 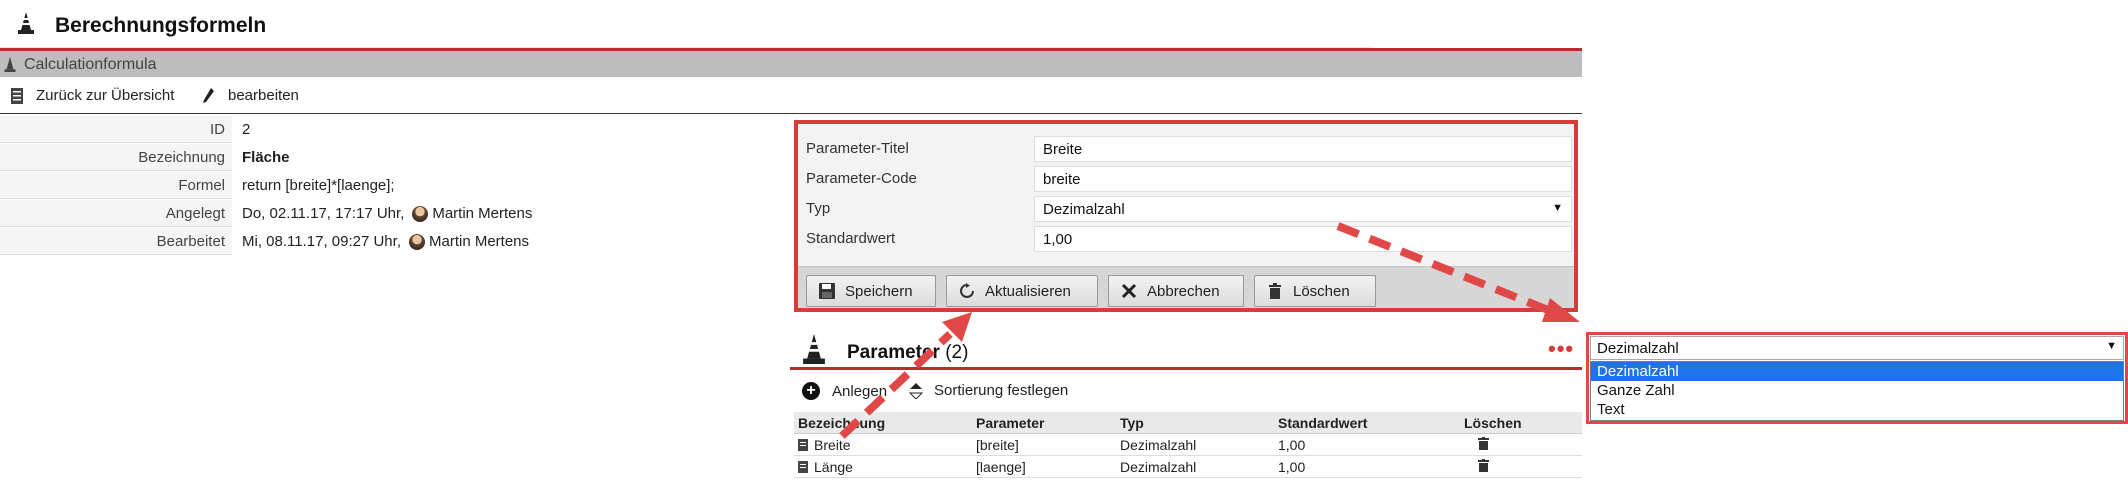 I want to click on row-name: Breite, so click(x=832, y=445).